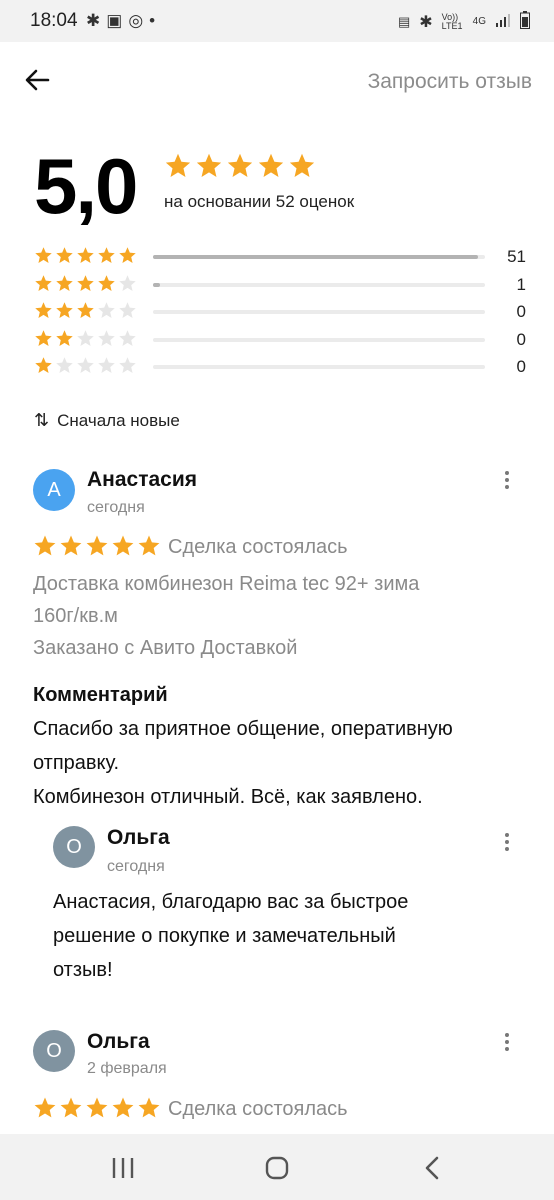  I want to click on check-circle-icon: ◎, so click(139, 20).